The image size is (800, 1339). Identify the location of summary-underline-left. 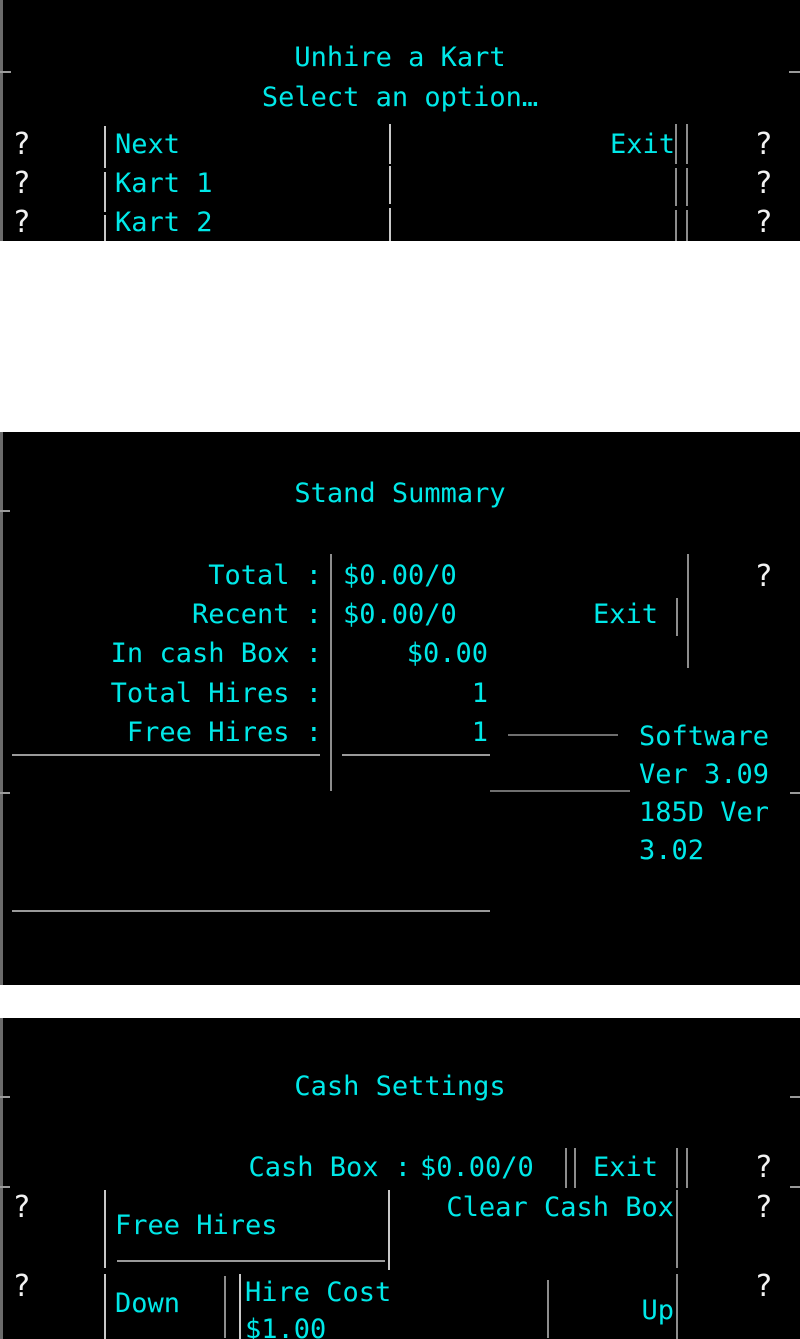
(166, 755).